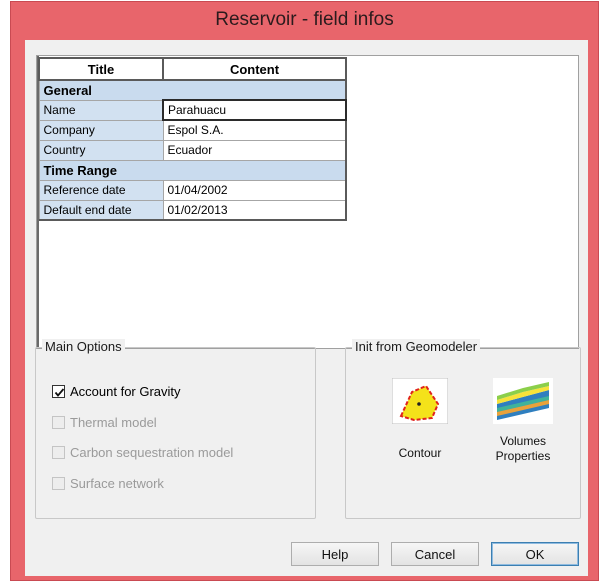 Image resolution: width=599 pixels, height=583 pixels. What do you see at coordinates (101, 210) in the screenshot?
I see `row-title-default-end-date: Default end date` at bounding box center [101, 210].